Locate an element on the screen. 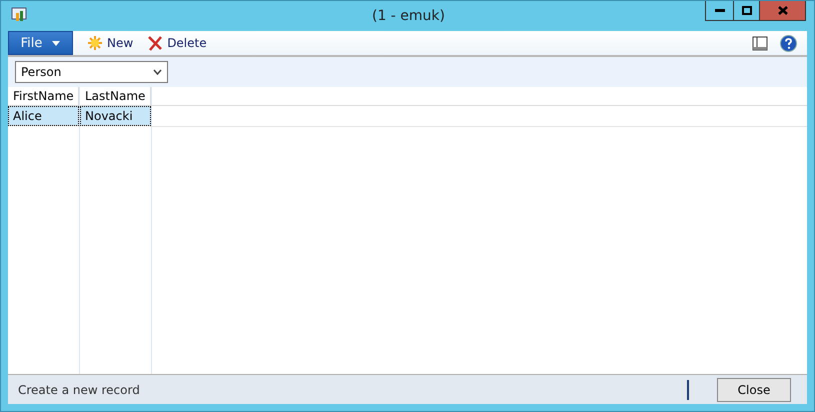 This screenshot has width=815, height=412. table-cell: Alice is located at coordinates (43, 116).